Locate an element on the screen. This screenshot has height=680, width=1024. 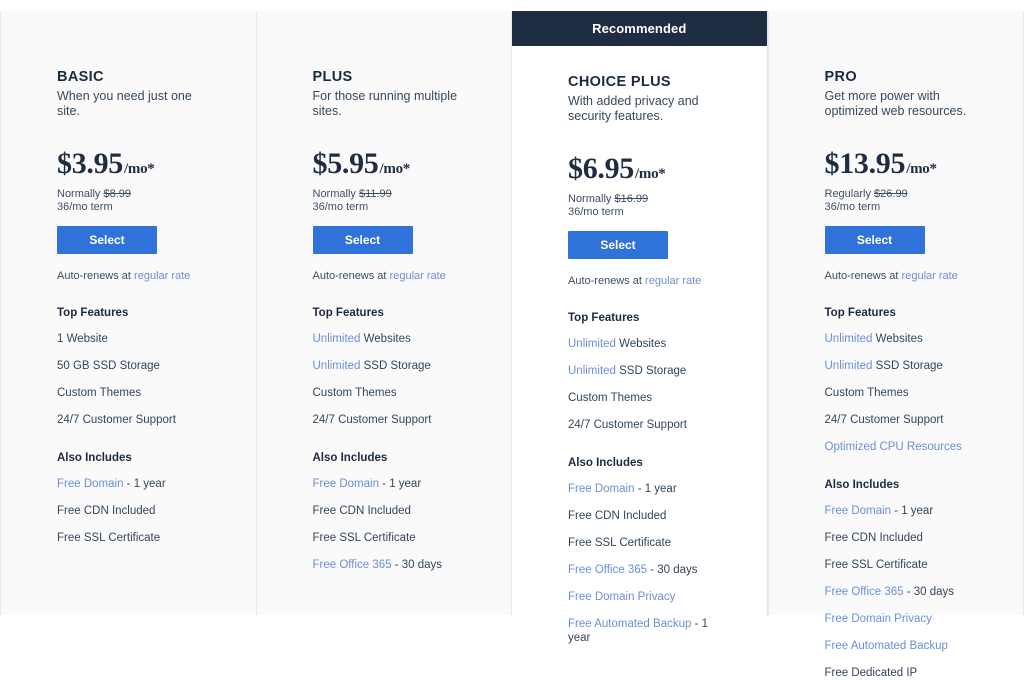
original-price-line: Regularly $26.99 is located at coordinates (915, 194).